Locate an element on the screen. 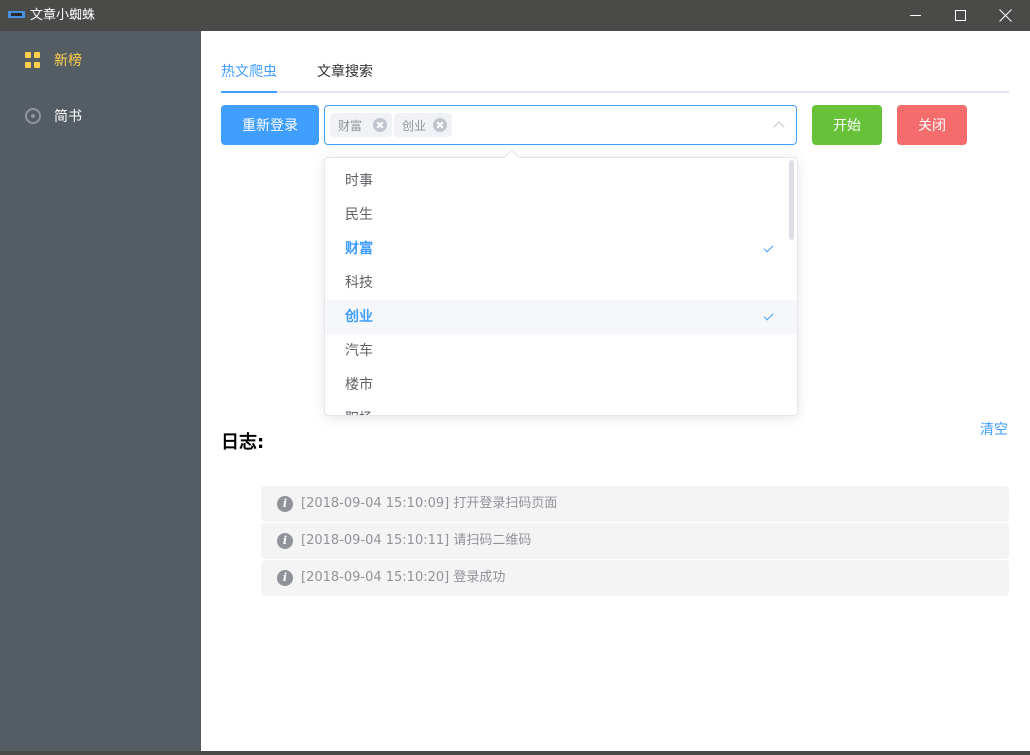 This screenshot has height=755, width=1030. log-entry-text: [2018-09-04 15:10:09] 打开登录扫码页面 is located at coordinates (429, 503).